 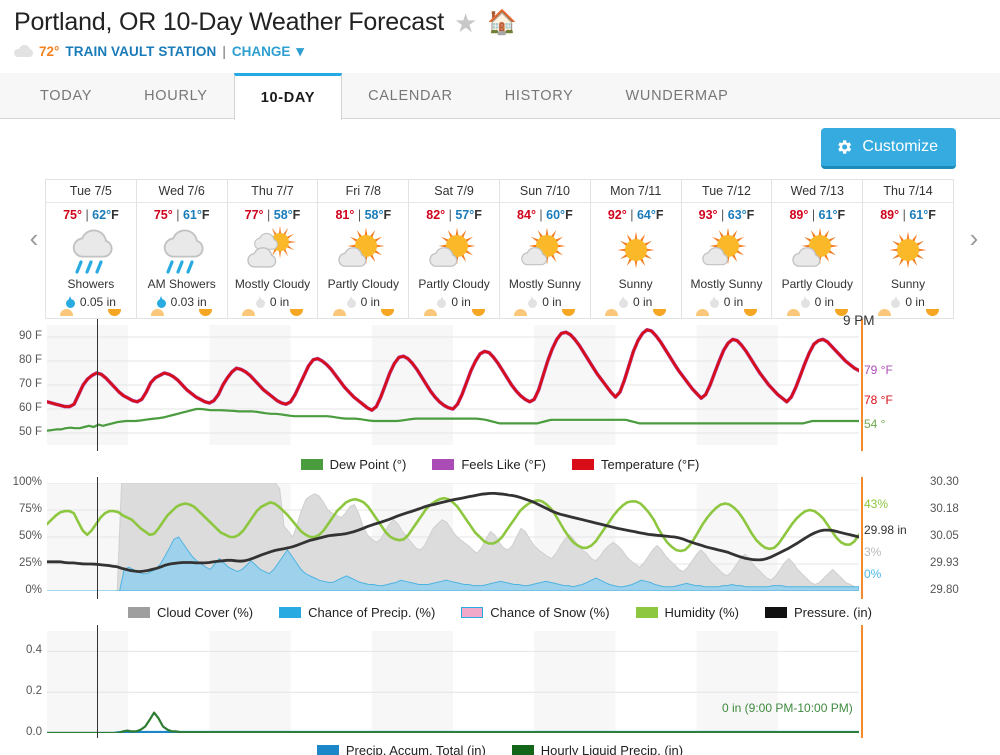 I want to click on axis-tick-left: 80 F, so click(x=30, y=360).